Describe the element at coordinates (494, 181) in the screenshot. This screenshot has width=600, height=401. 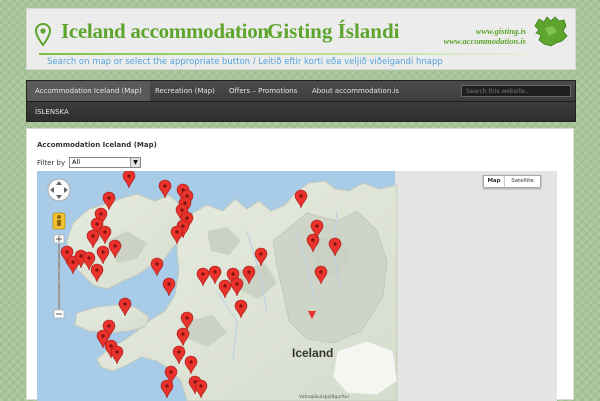
I see `map-type-map-button: Map` at that location.